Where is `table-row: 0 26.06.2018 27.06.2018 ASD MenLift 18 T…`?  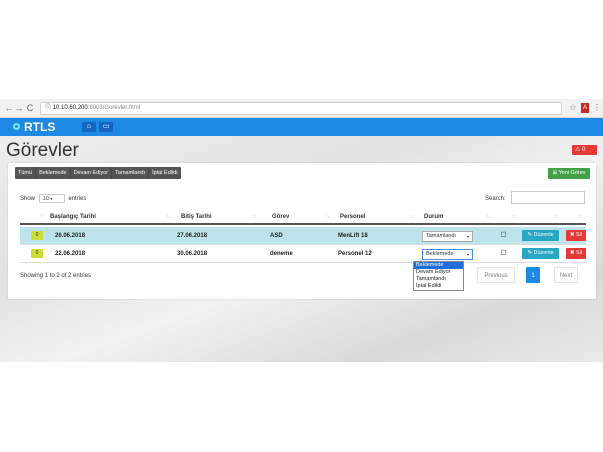 table-row: 0 26.06.2018 27.06.2018 ASD MenLift 18 T… is located at coordinates (303, 236).